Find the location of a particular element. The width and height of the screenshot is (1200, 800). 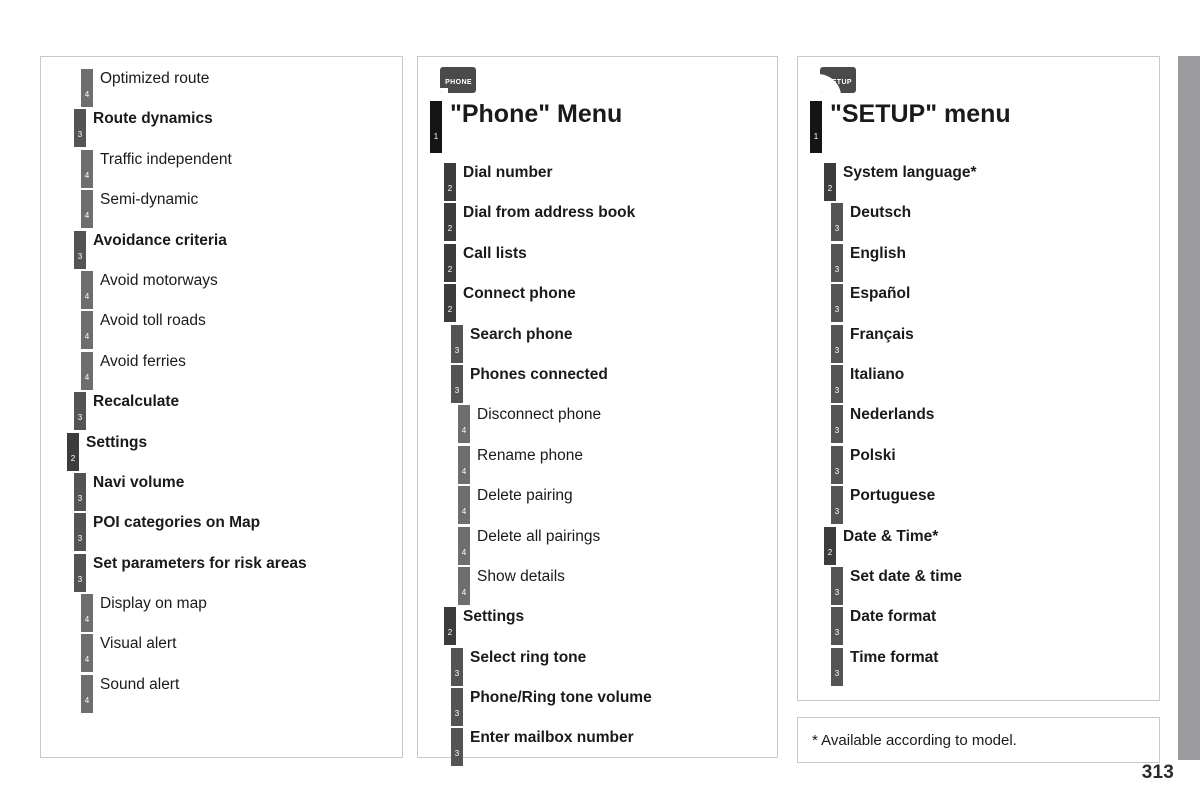

menu-item-level-4: 4 Semi-dynamic is located at coordinates (221, 208).